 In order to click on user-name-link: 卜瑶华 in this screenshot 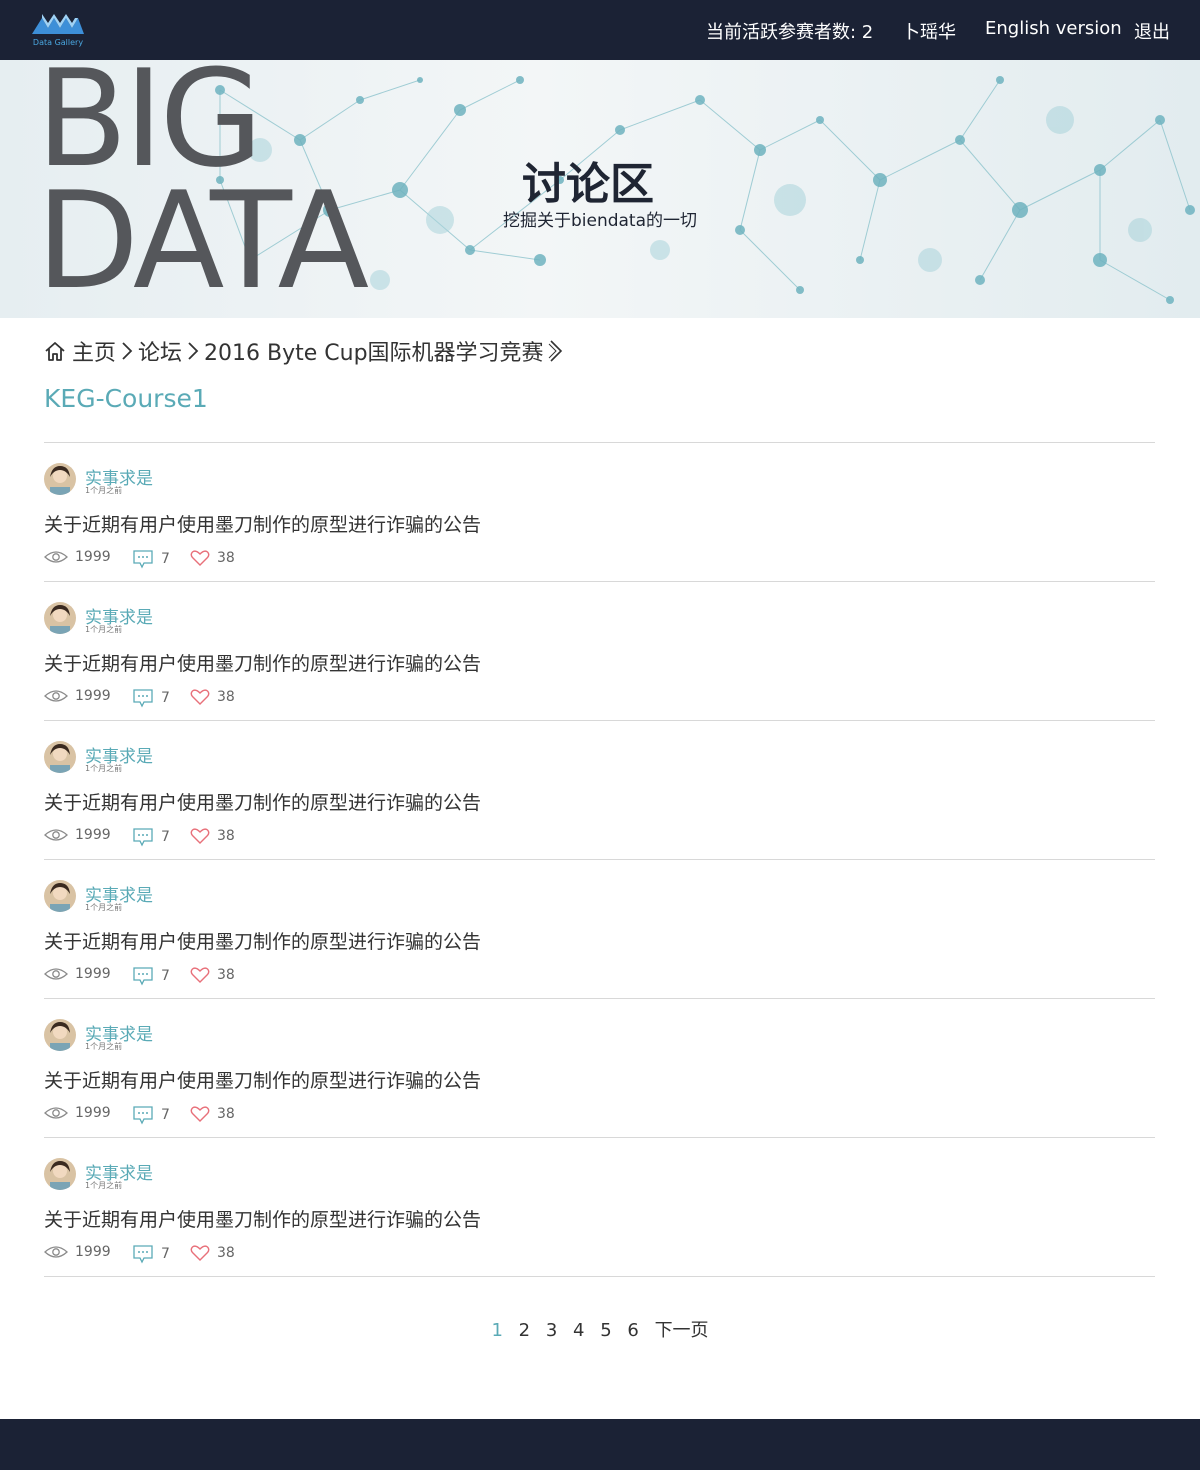, I will do `click(929, 31)`.